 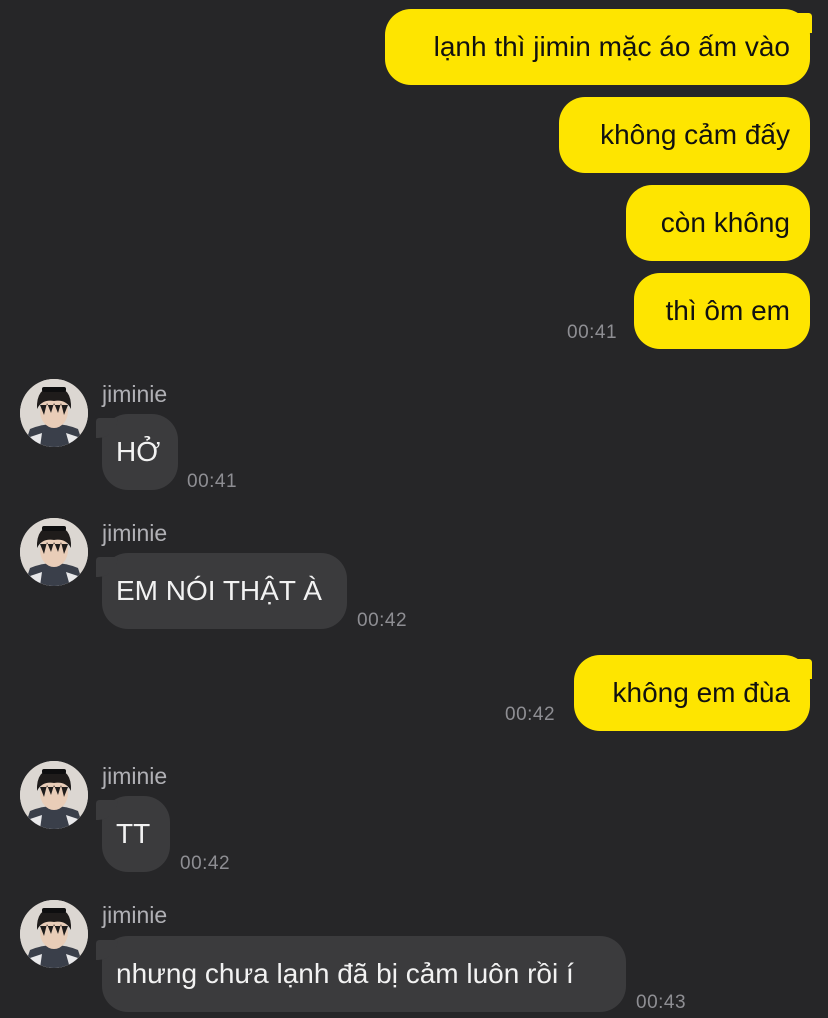 I want to click on incoming-message: nhưng chưa lạnh đã bị cảm luôn rồi í, so click(x=361, y=974).